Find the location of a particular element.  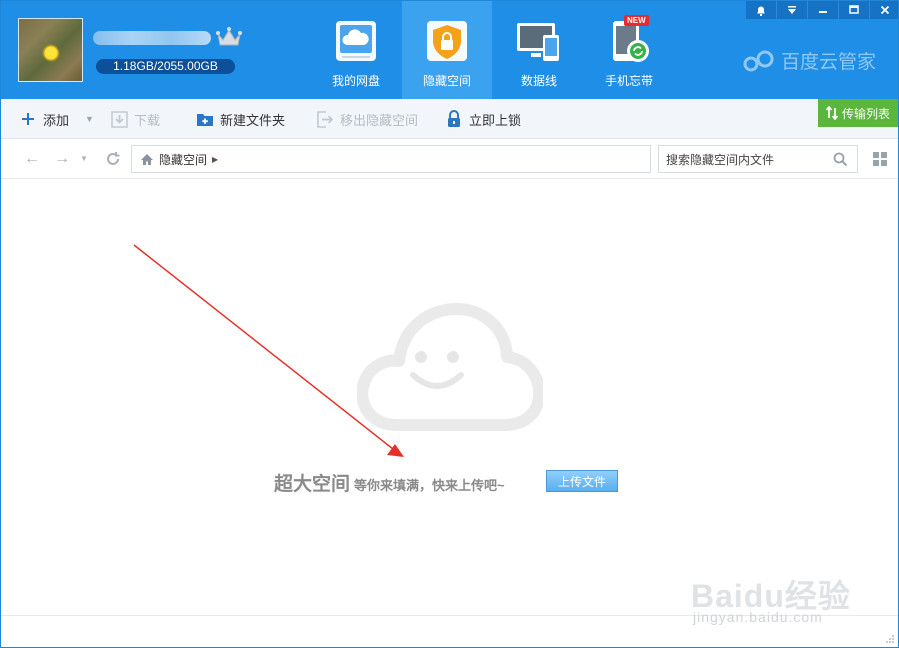

transfer-icon is located at coordinates (831, 113).